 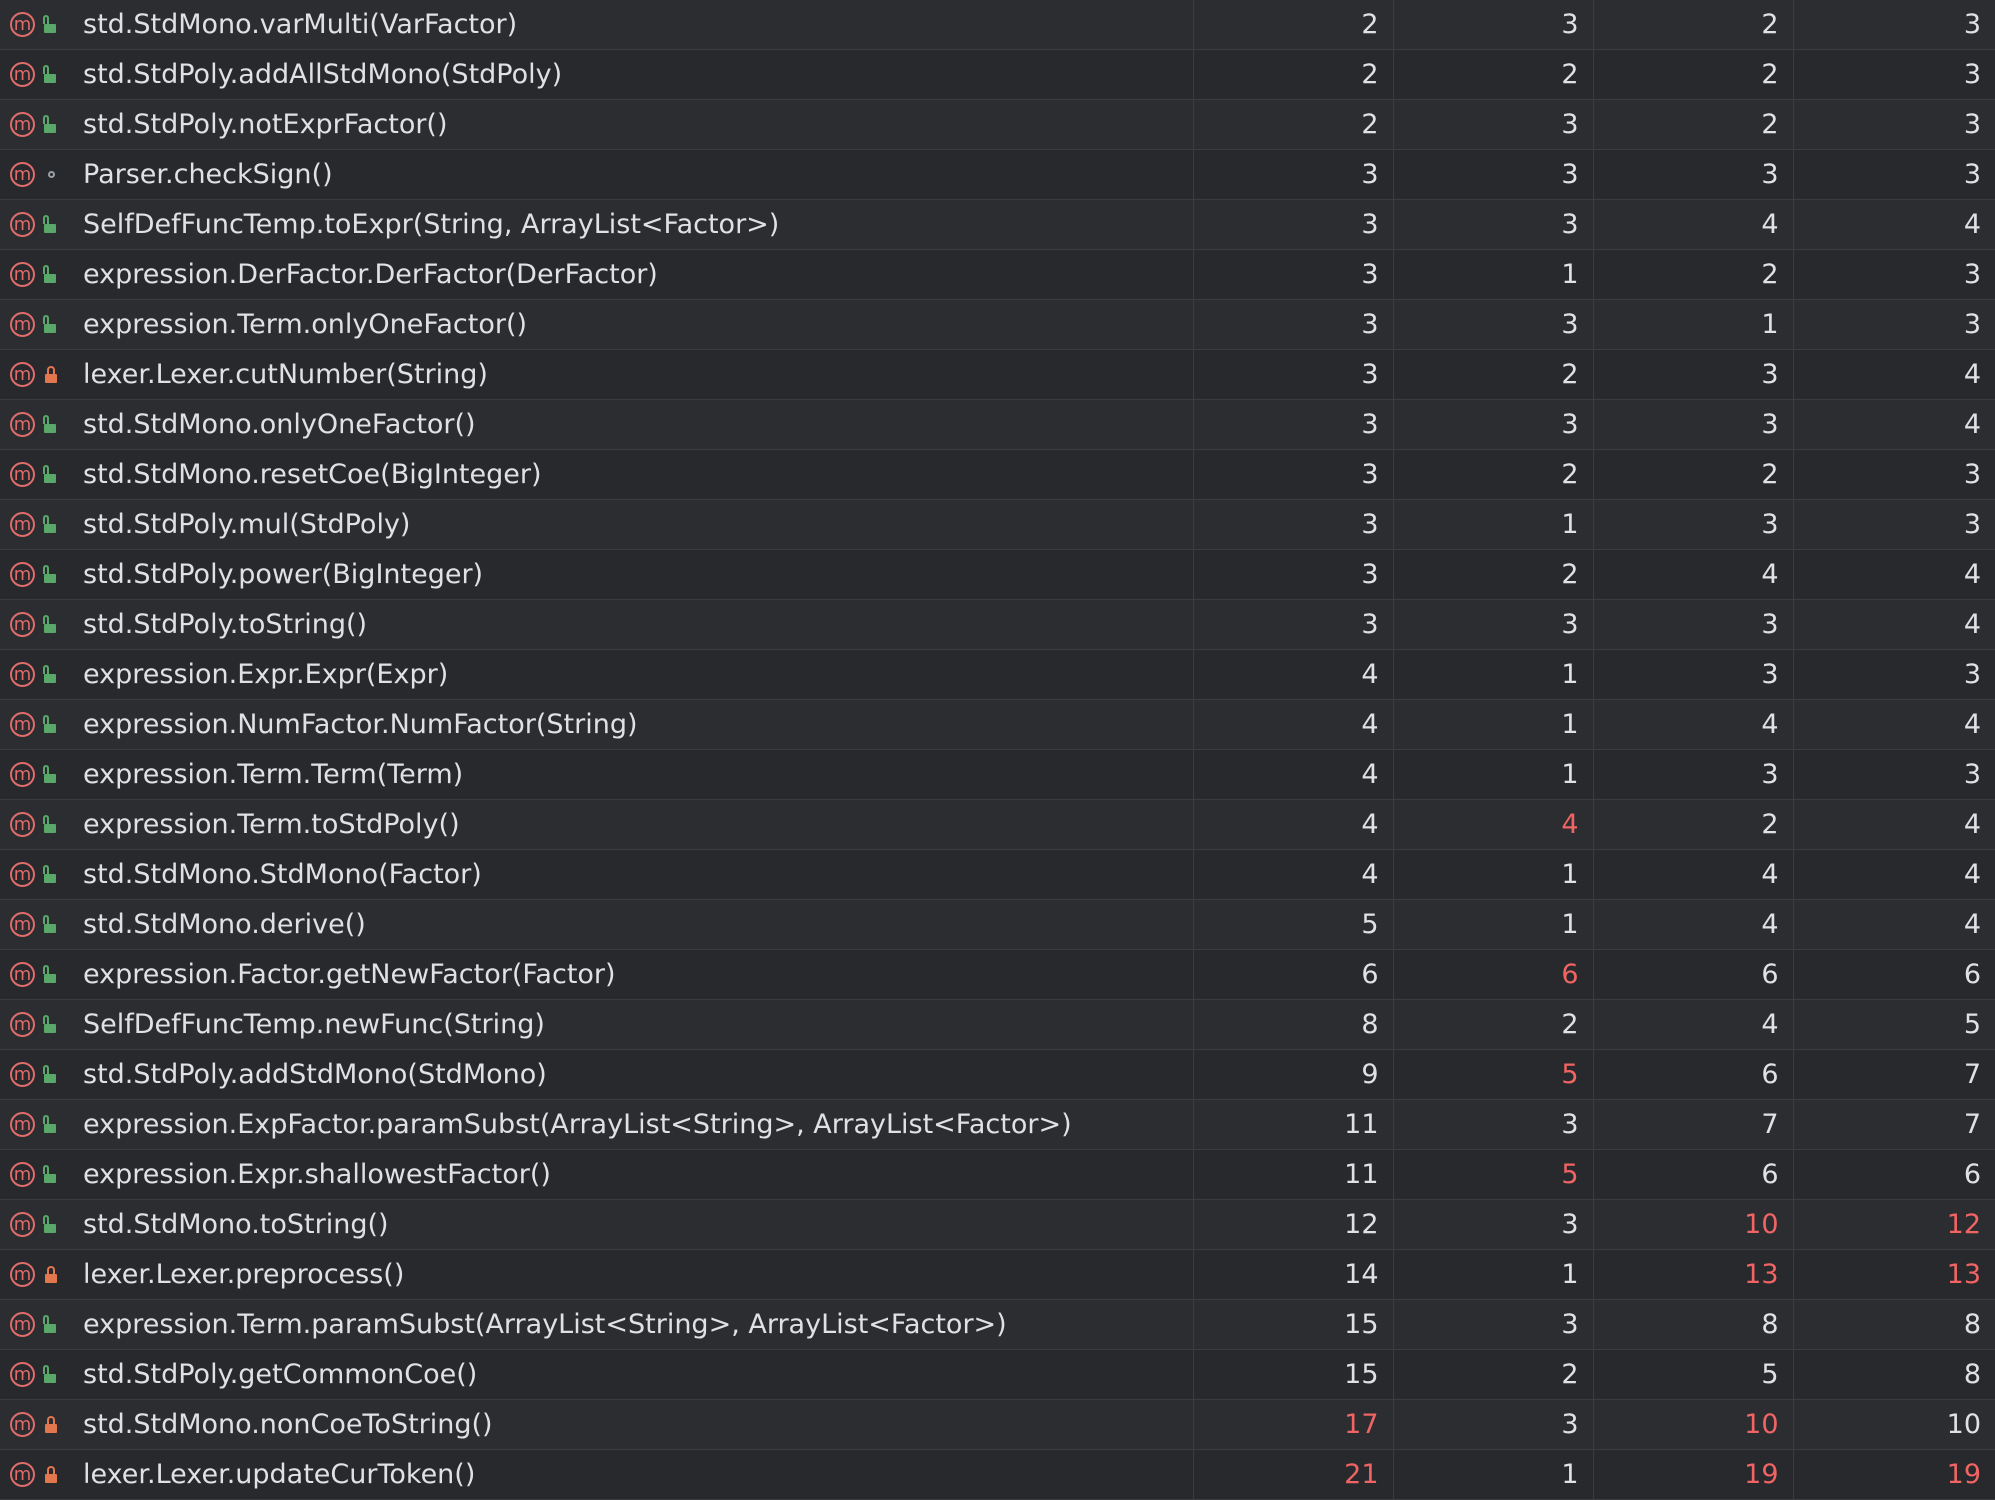 I want to click on table-row: m std.StdPoly.getCommonCoe() 15 2 5 8, so click(x=997, y=1374).